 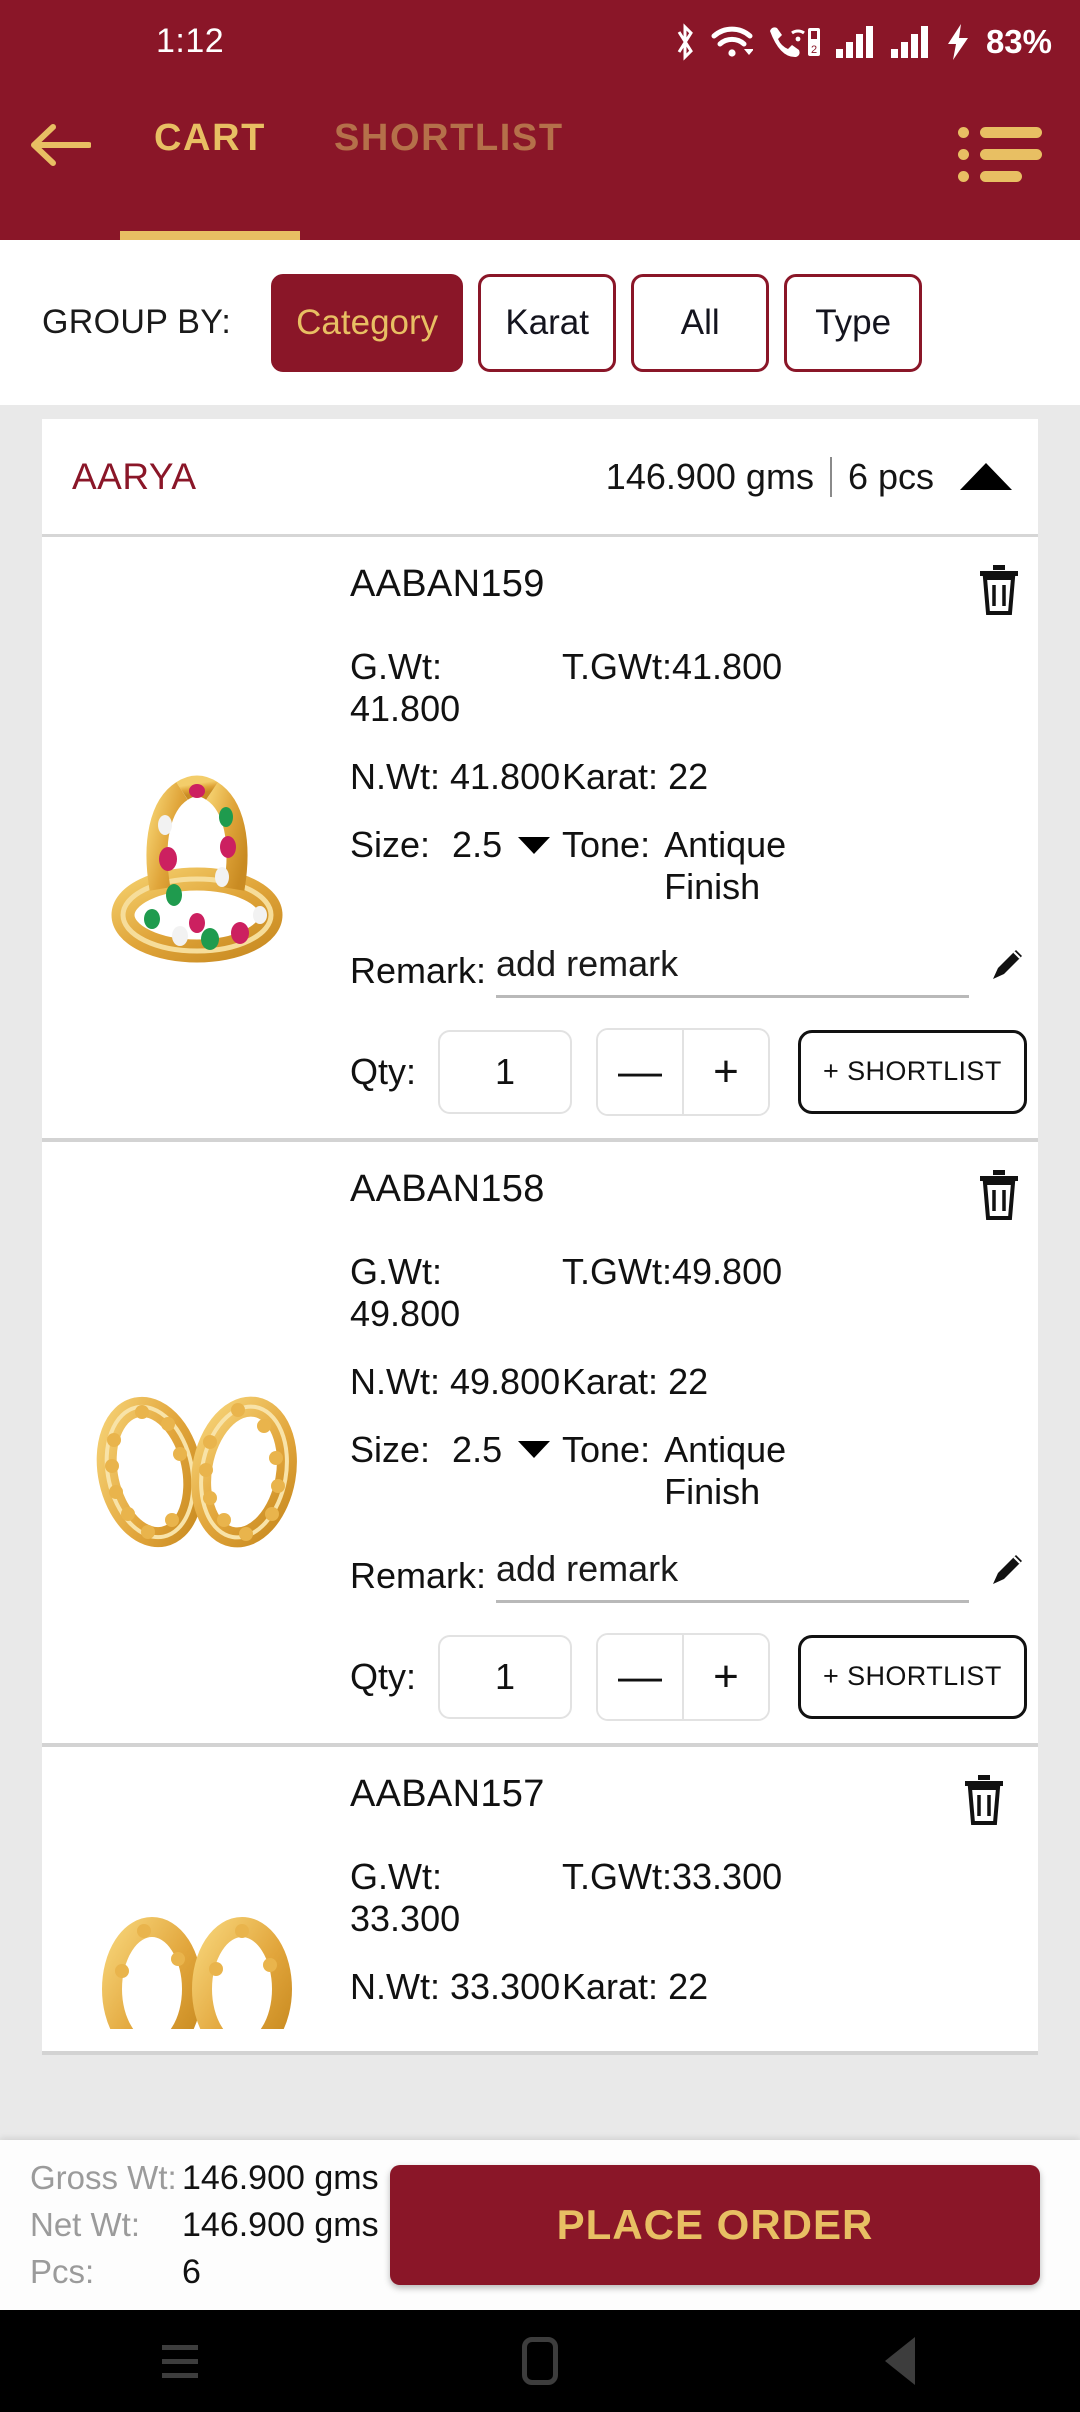 I want to click on app-bar: CART SHORTLIST, so click(x=540, y=161).